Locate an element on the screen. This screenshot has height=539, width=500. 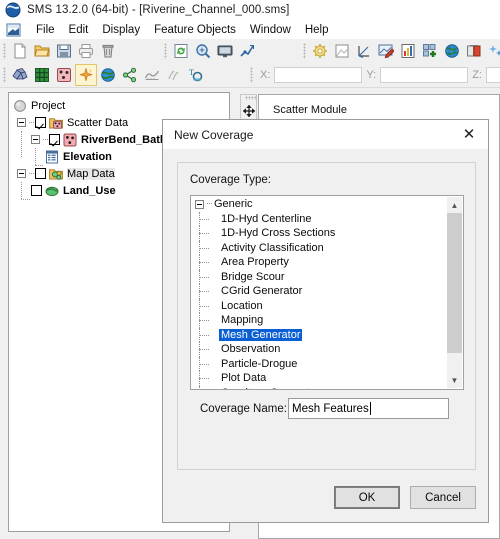
menu-display: Display is located at coordinates (121, 30).